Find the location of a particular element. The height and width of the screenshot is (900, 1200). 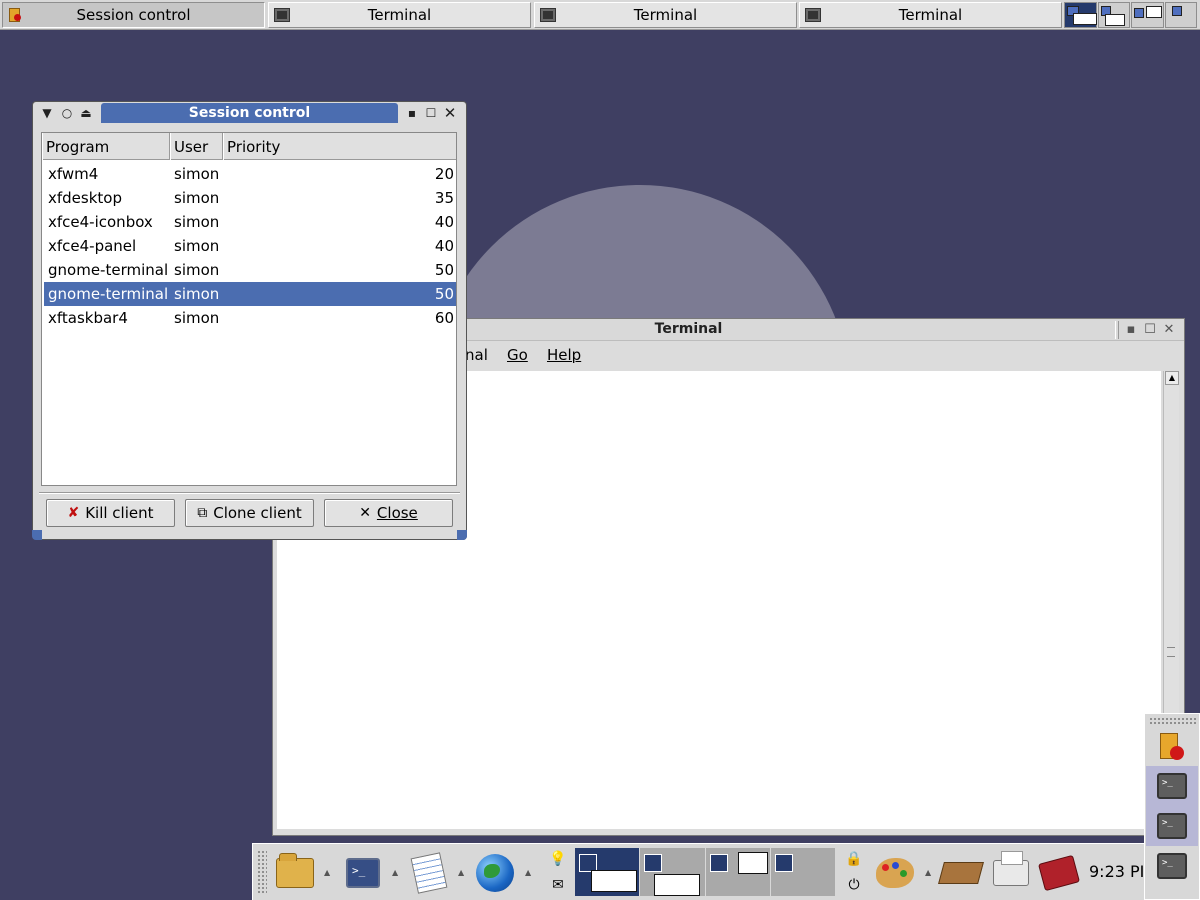

task-label: Session control is located at coordinates (133, 15).